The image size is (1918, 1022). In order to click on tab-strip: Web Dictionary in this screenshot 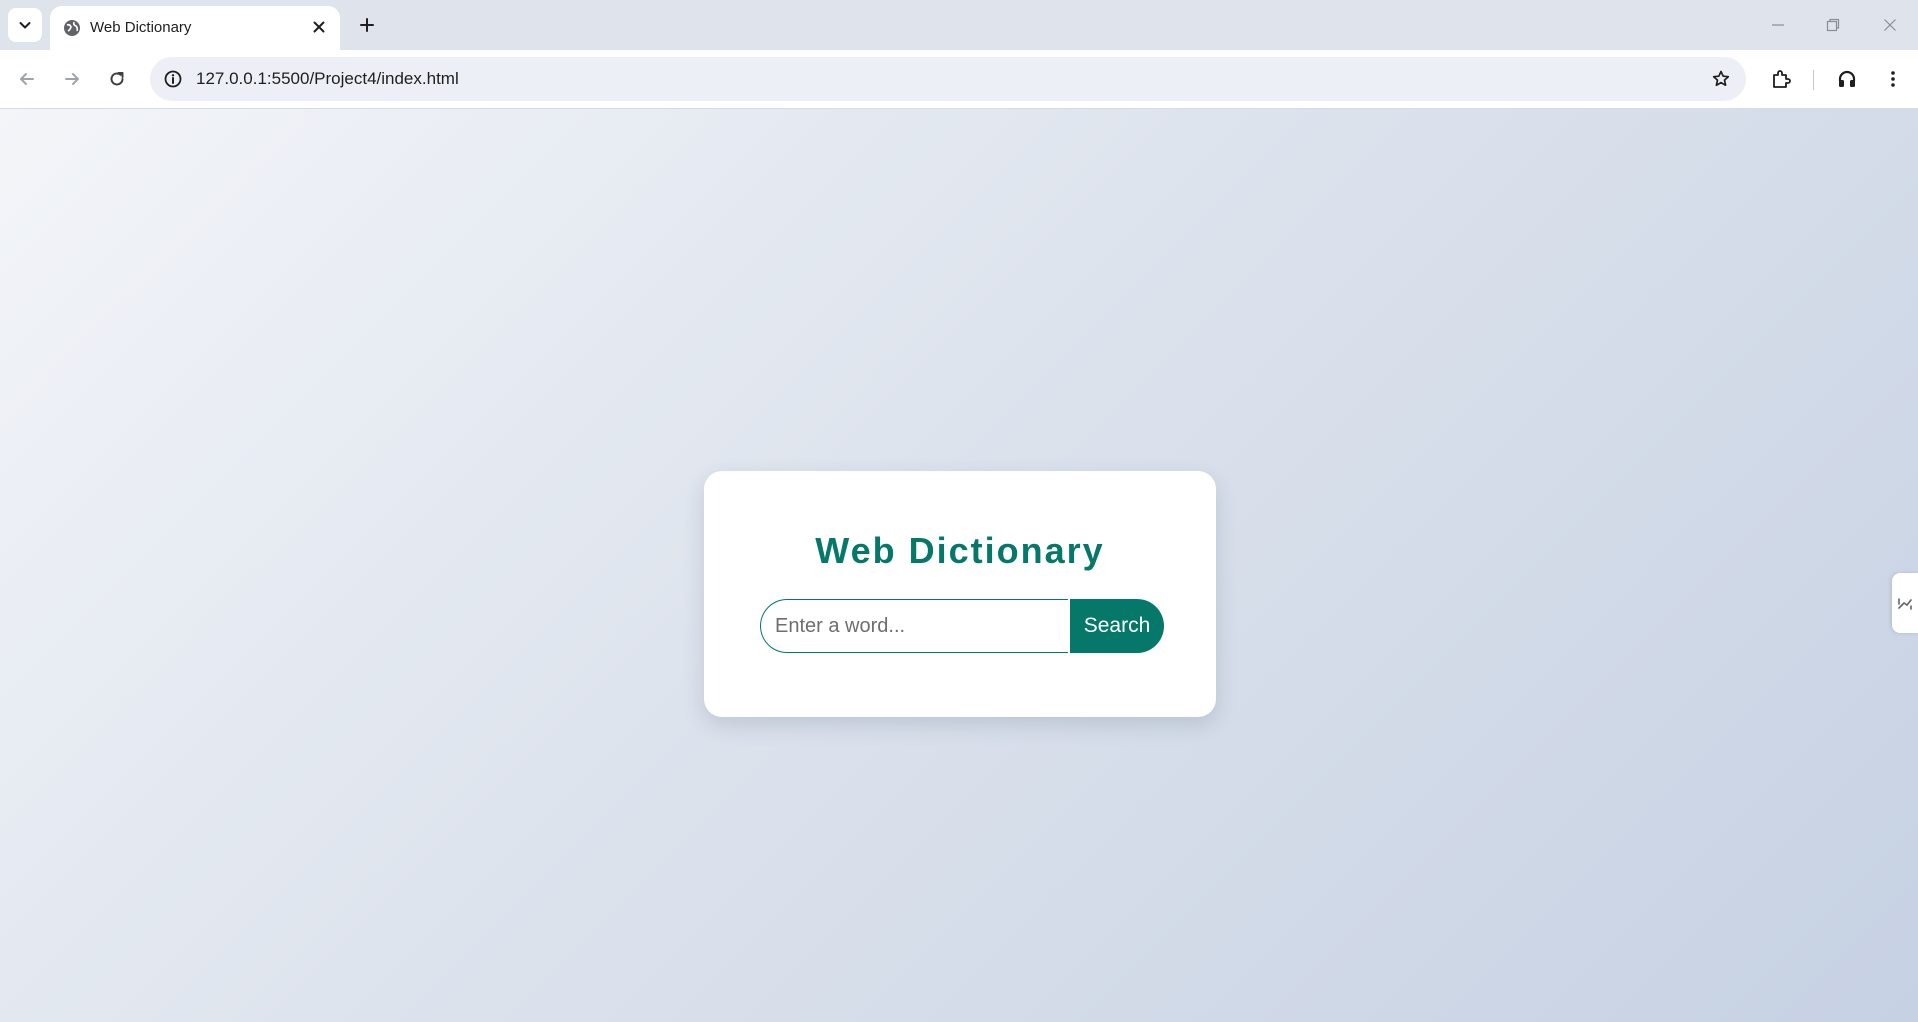, I will do `click(959, 25)`.